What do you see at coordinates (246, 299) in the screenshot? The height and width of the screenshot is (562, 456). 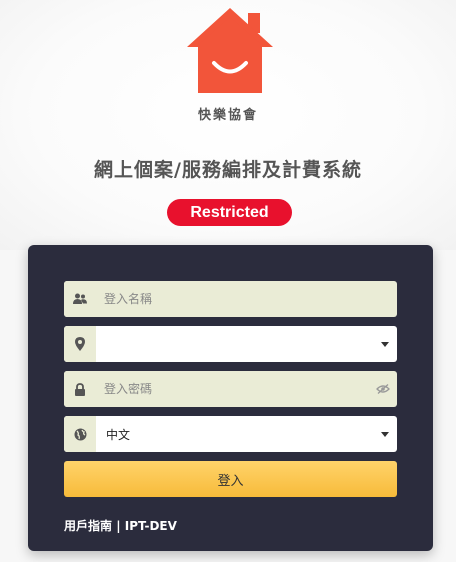 I see `username-input` at bounding box center [246, 299].